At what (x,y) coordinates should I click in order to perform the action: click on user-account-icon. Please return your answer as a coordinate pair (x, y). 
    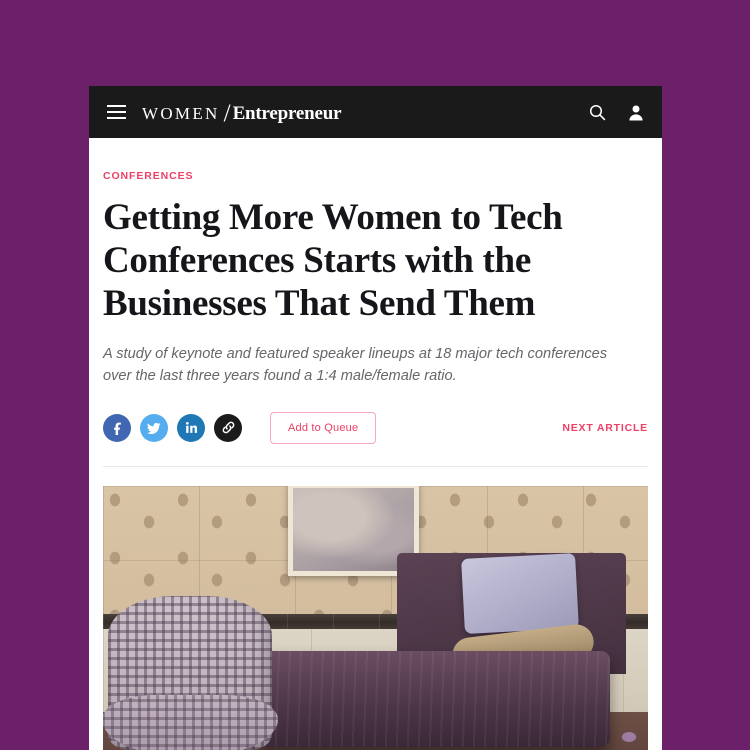
    Looking at the image, I should click on (636, 112).